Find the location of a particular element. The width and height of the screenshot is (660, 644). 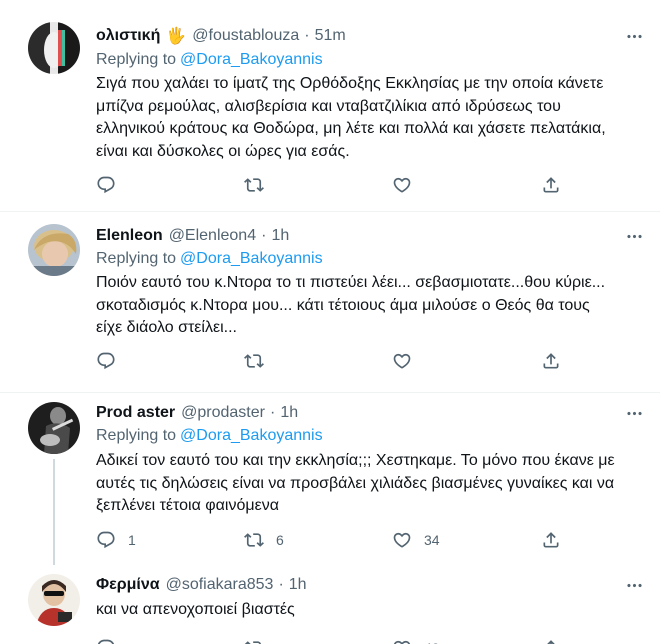

display-name: Φερμίνα is located at coordinates (128, 585).